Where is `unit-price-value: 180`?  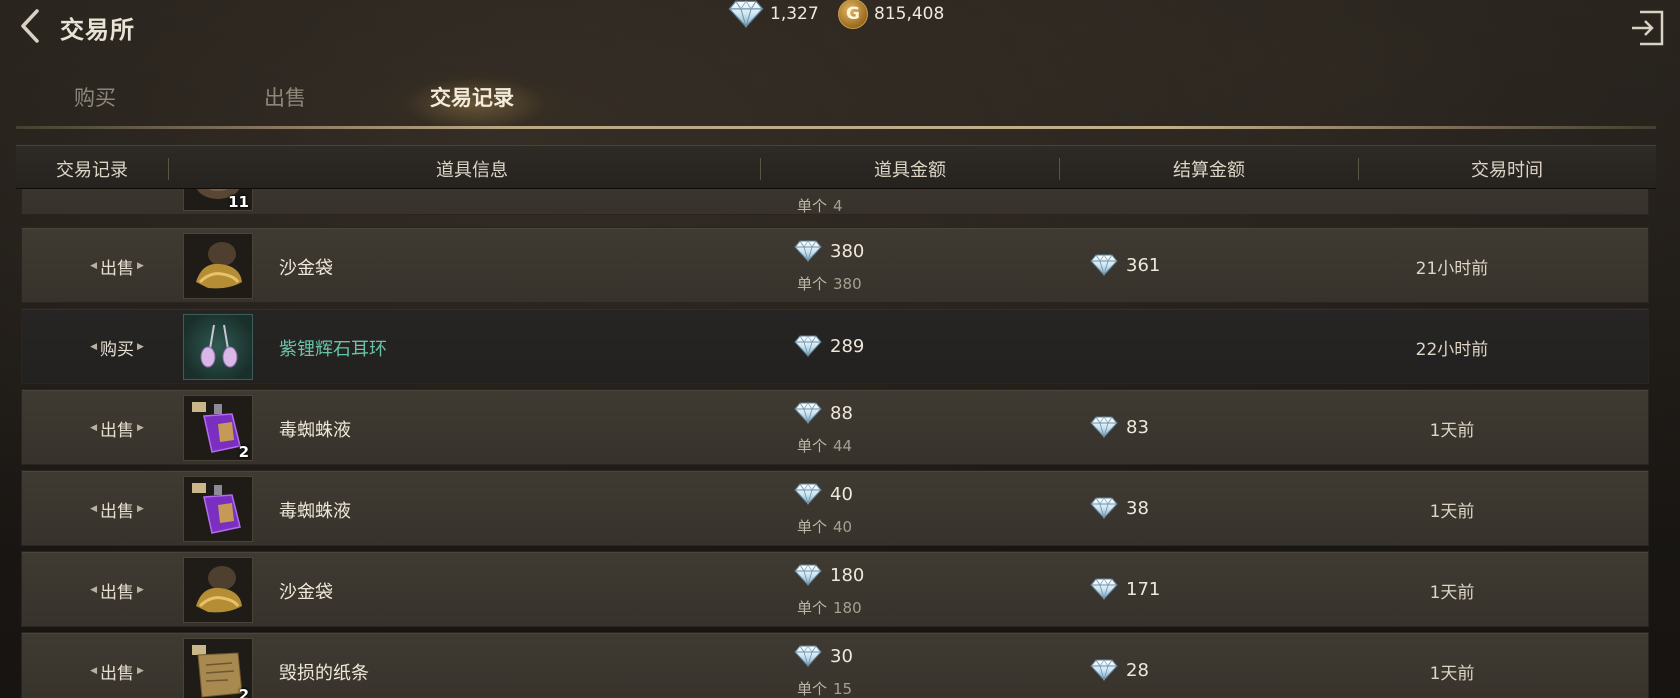 unit-price-value: 180 is located at coordinates (847, 608).